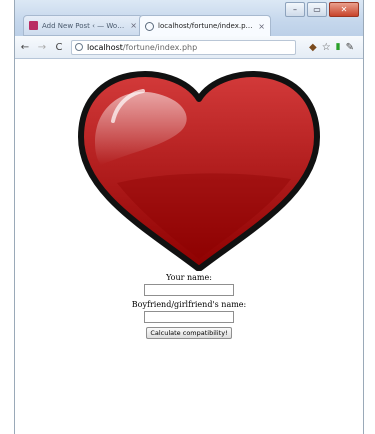 This screenshot has height=434, width=375. I want to click on page-info-icon, so click(79, 47).